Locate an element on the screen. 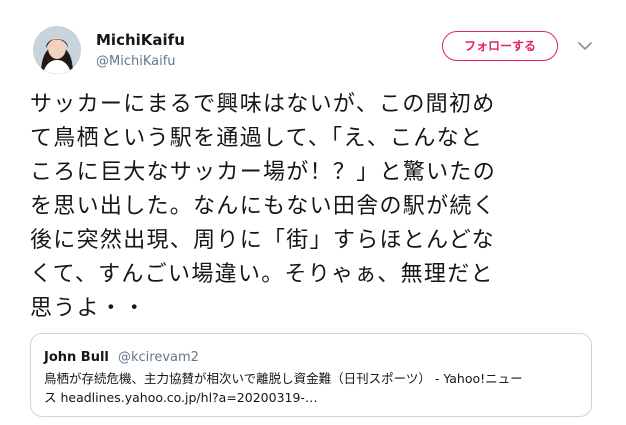 The height and width of the screenshot is (425, 626). follow-button: フォローする is located at coordinates (500, 46).